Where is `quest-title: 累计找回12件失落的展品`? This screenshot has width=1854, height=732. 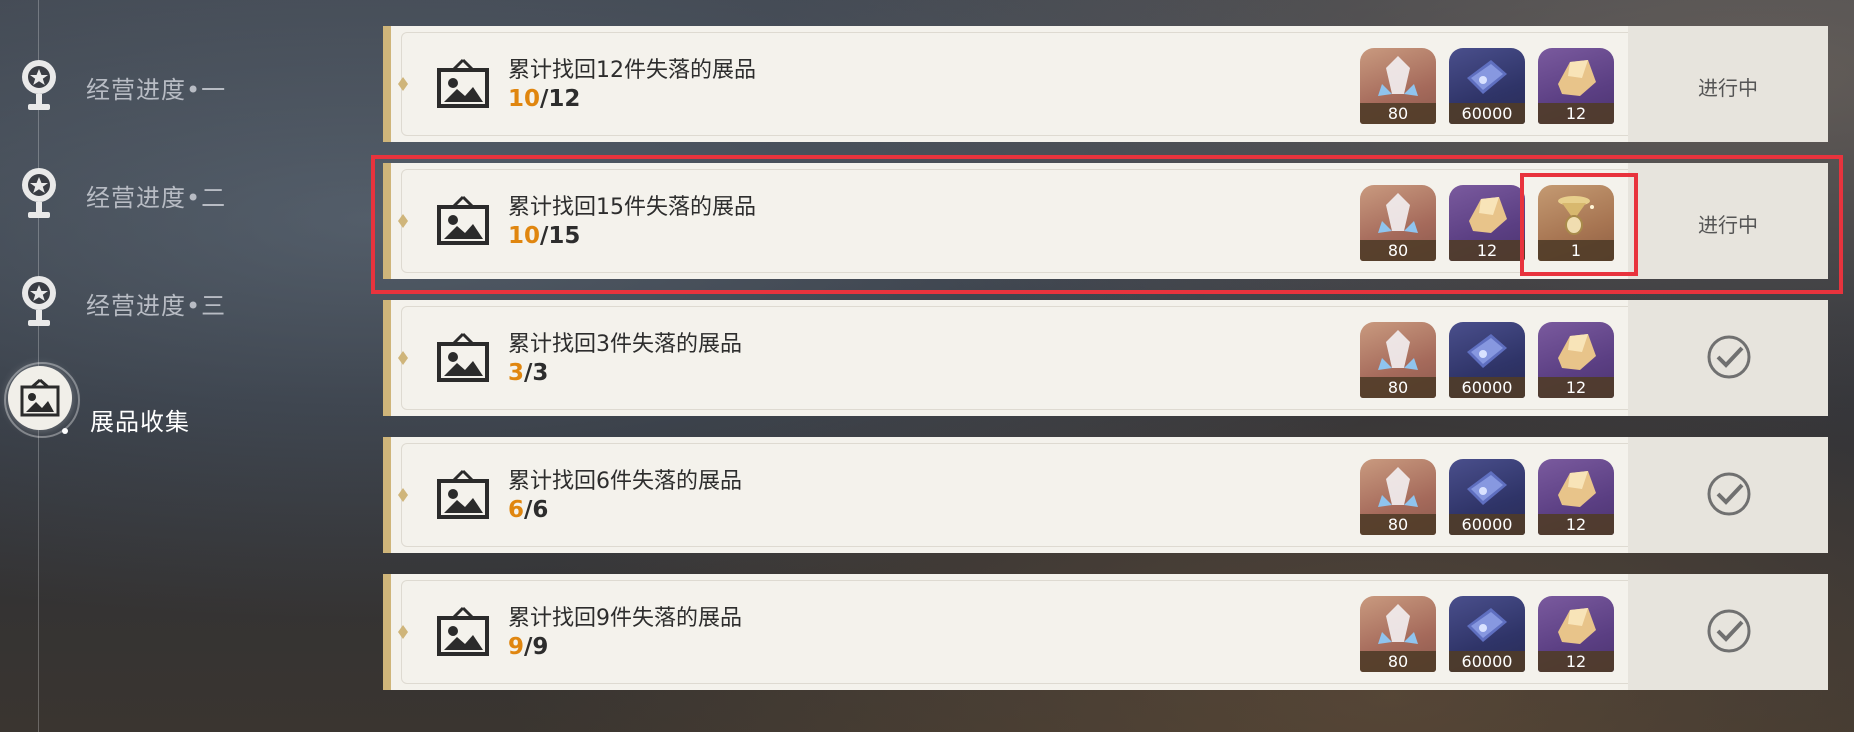 quest-title: 累计找回12件失落的展品 is located at coordinates (632, 70).